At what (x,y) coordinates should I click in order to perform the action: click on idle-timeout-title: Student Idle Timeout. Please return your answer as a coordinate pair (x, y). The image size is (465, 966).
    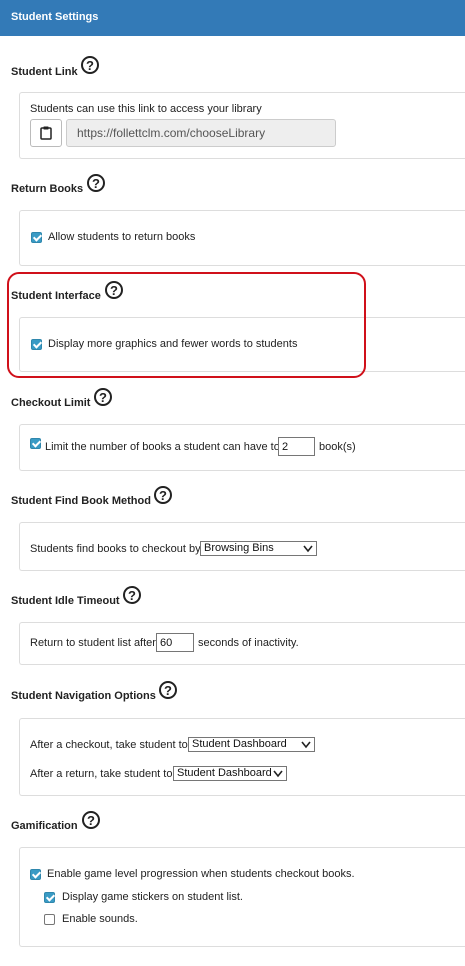
    Looking at the image, I should click on (65, 601).